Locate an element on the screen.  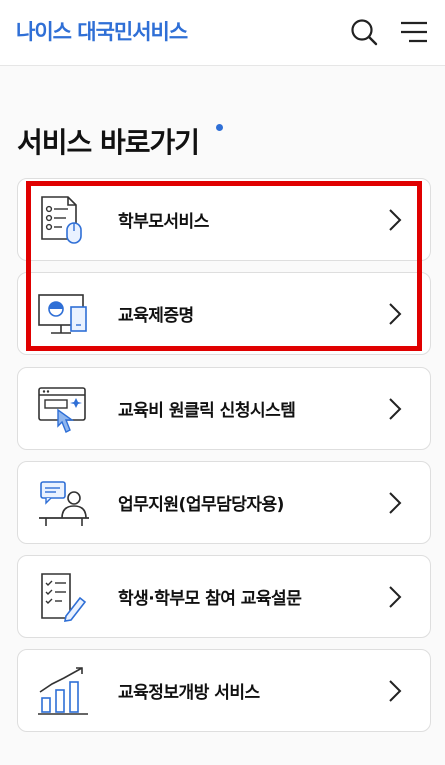
section-title: 서비스 바로가기 is located at coordinates (108, 142).